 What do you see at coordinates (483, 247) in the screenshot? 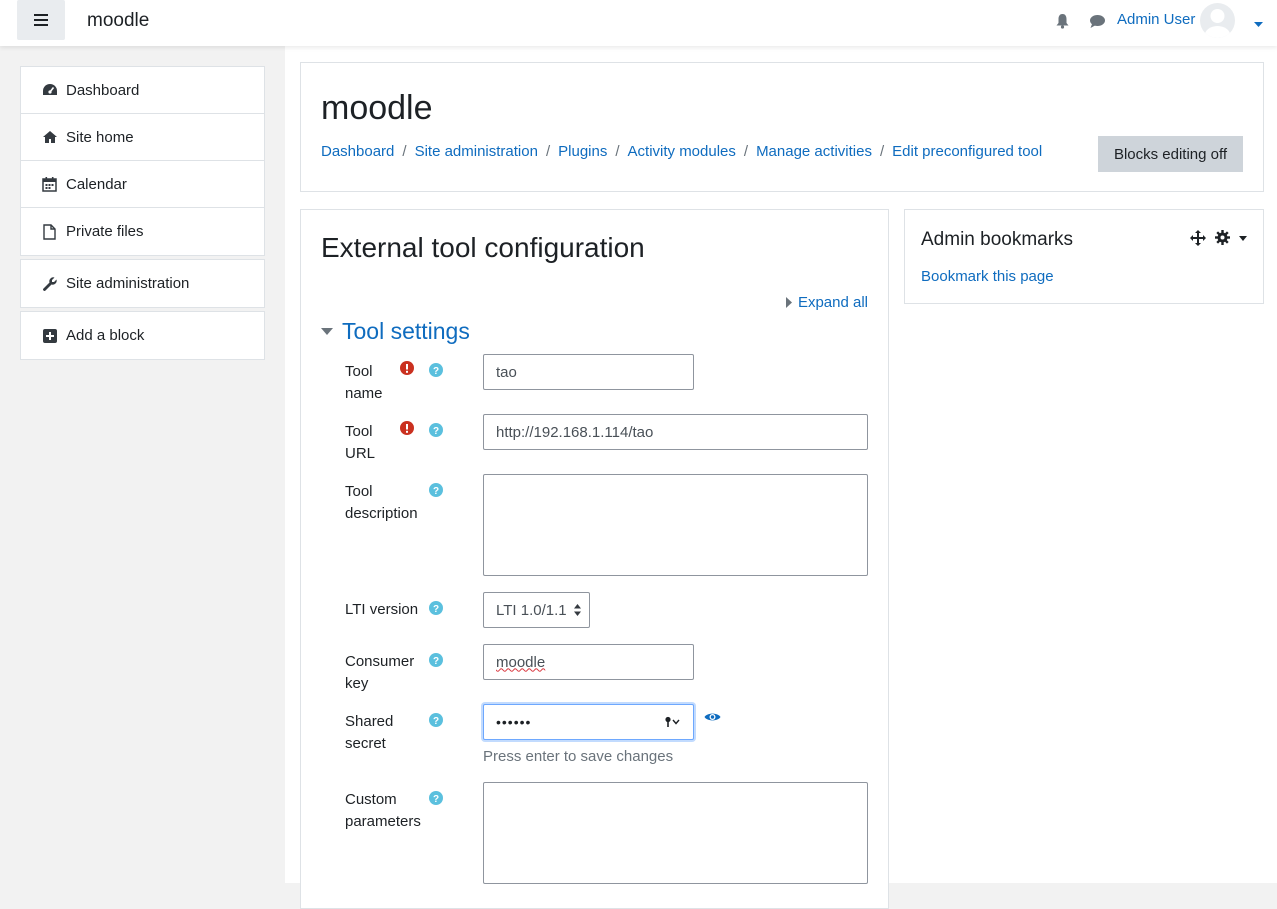
I see `form-heading: External tool configuration` at bounding box center [483, 247].